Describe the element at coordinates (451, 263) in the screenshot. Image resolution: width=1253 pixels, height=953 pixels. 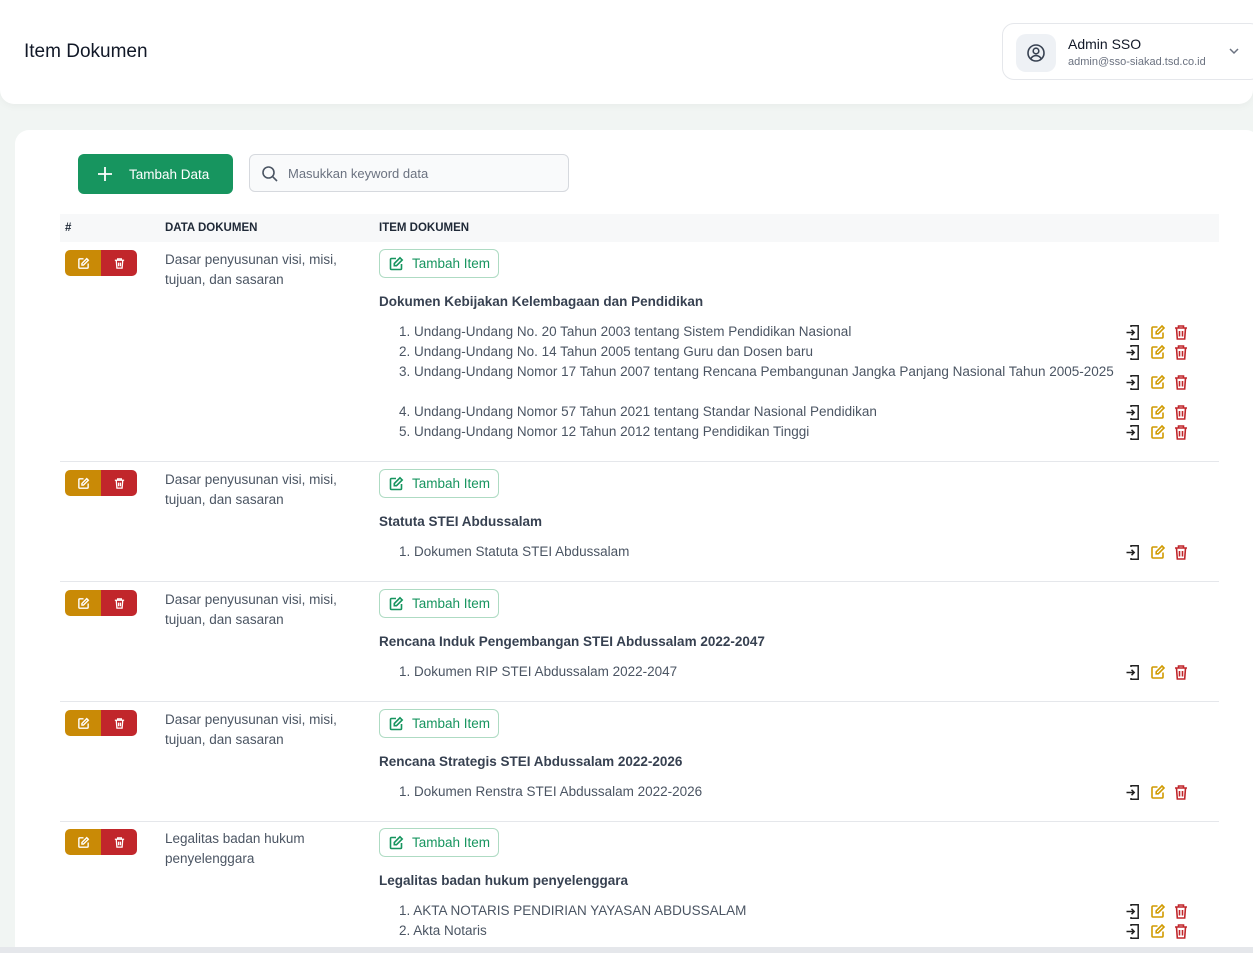
I see `add-item-label: Tambah Item` at that location.